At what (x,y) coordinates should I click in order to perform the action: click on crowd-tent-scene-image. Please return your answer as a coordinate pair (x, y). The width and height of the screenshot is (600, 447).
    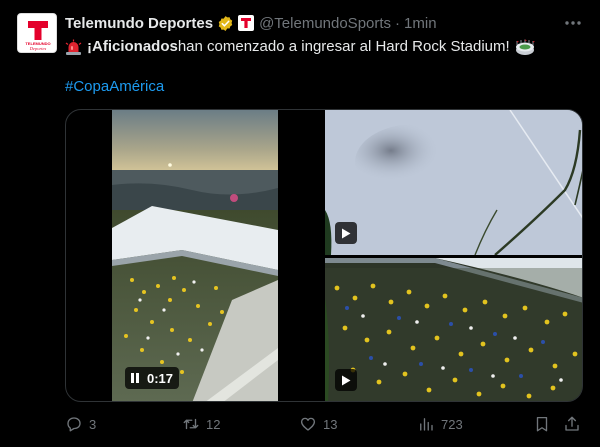
    Looking at the image, I should click on (453, 329).